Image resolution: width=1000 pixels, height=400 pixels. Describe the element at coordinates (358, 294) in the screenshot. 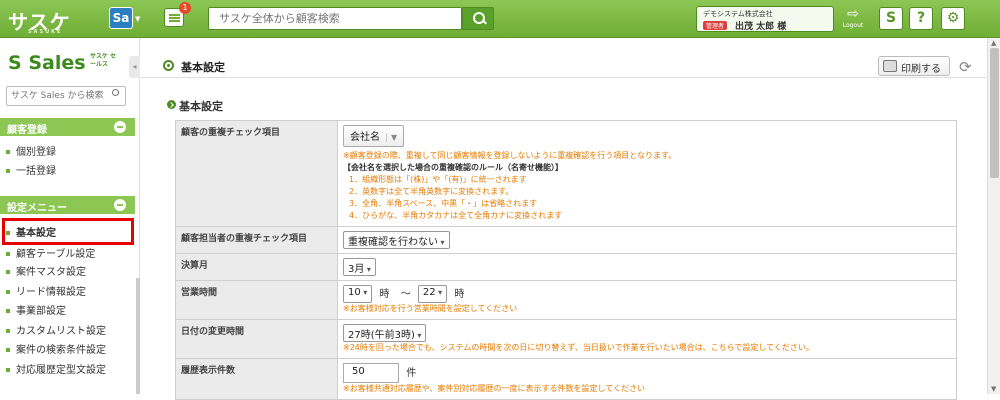

I see `hours-start-select: 10` at that location.